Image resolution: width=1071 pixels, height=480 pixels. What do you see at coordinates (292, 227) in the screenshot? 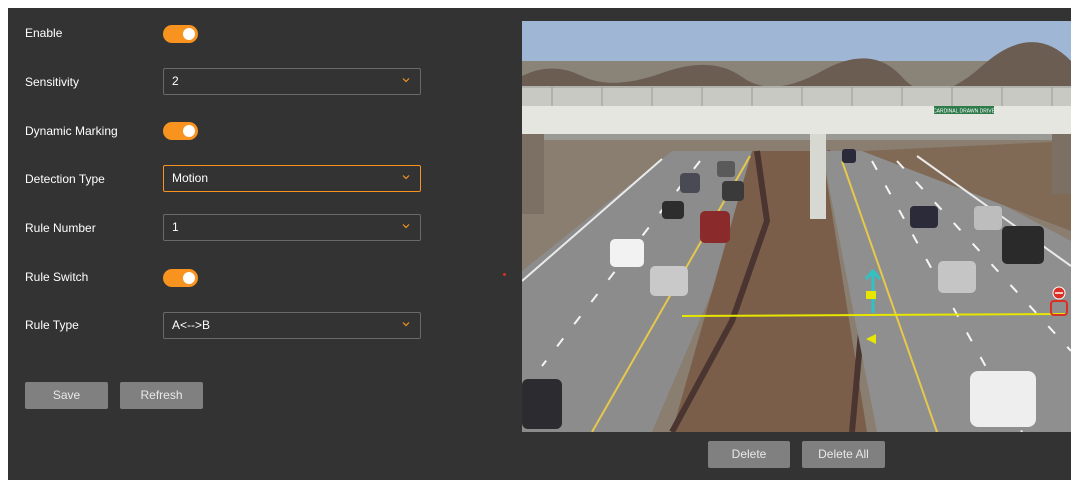
I see `rule-number-select: 1` at bounding box center [292, 227].